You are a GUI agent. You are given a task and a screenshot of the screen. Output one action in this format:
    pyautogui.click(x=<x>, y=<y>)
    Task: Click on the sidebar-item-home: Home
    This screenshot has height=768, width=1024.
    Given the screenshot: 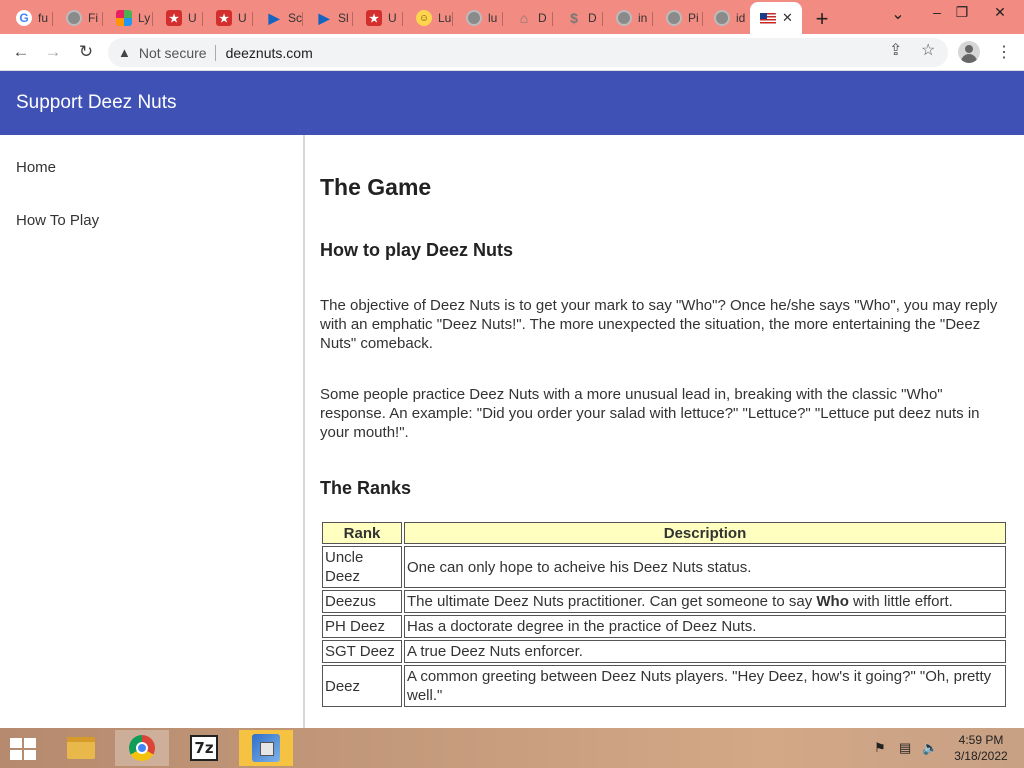 What is the action you would take?
    pyautogui.click(x=36, y=167)
    